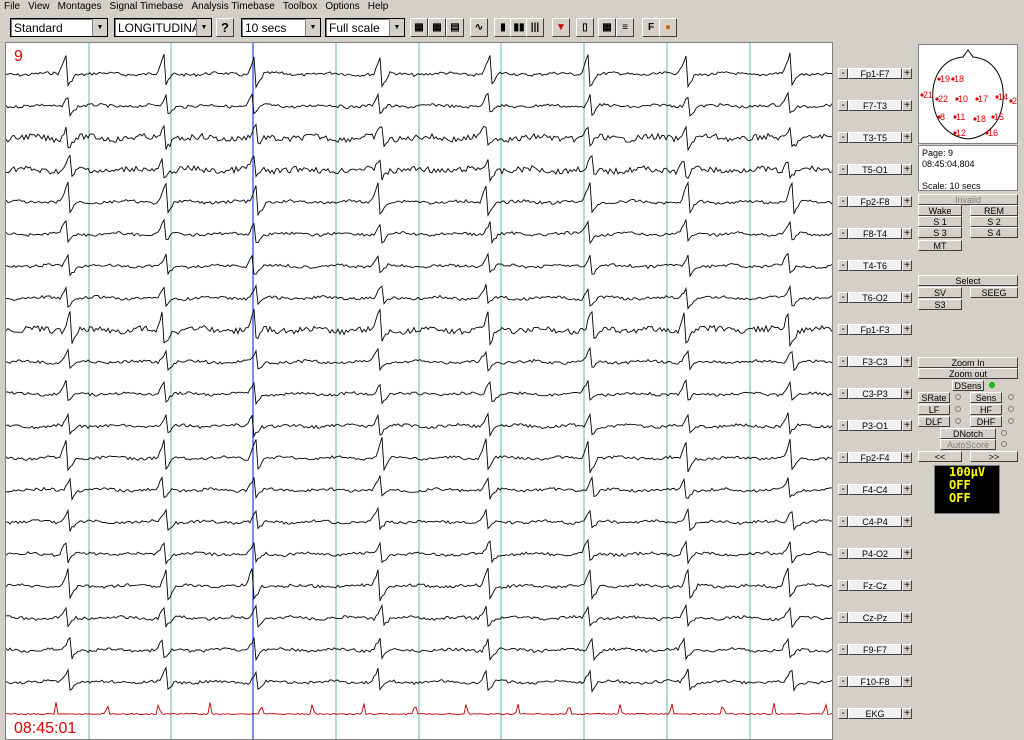  Describe the element at coordinates (968, 362) in the screenshot. I see `zoom-in-button: Zoom In` at that location.